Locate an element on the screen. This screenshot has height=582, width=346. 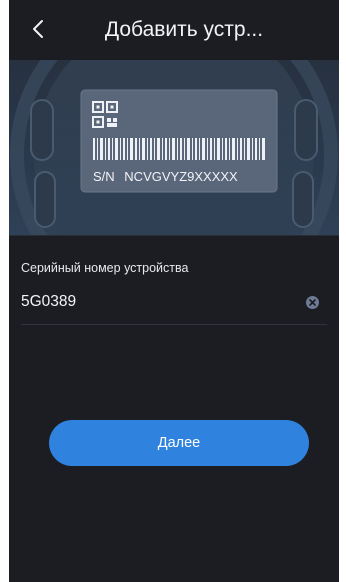
chevron-left-icon is located at coordinates (38, 29).